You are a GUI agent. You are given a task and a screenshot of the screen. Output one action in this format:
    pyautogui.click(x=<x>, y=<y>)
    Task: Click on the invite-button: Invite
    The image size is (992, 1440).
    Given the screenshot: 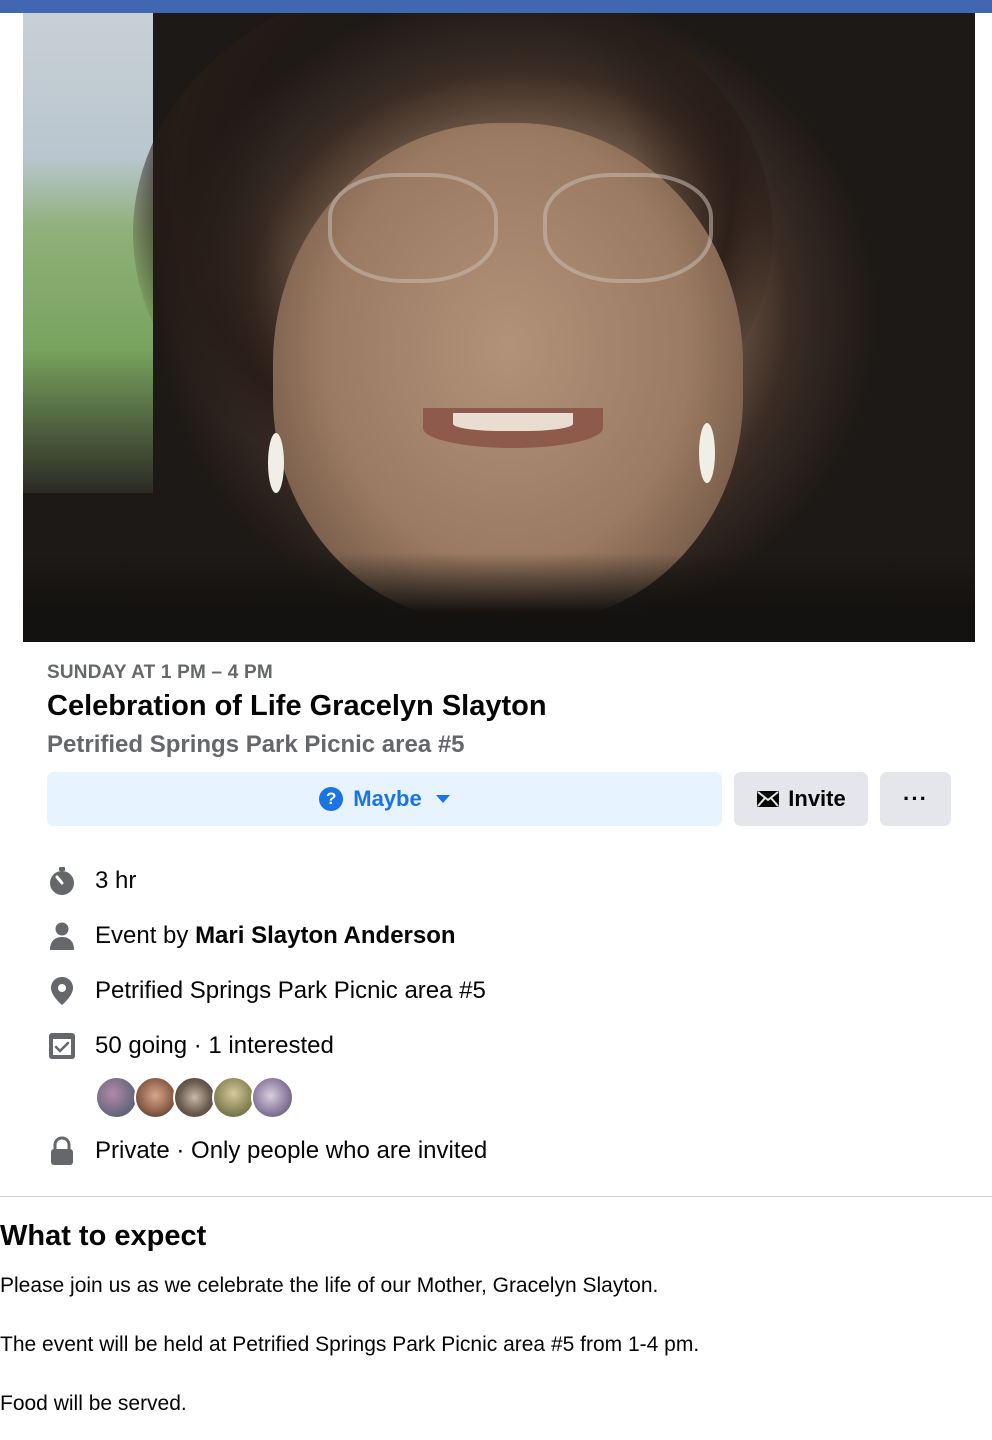 What is the action you would take?
    pyautogui.click(x=801, y=799)
    